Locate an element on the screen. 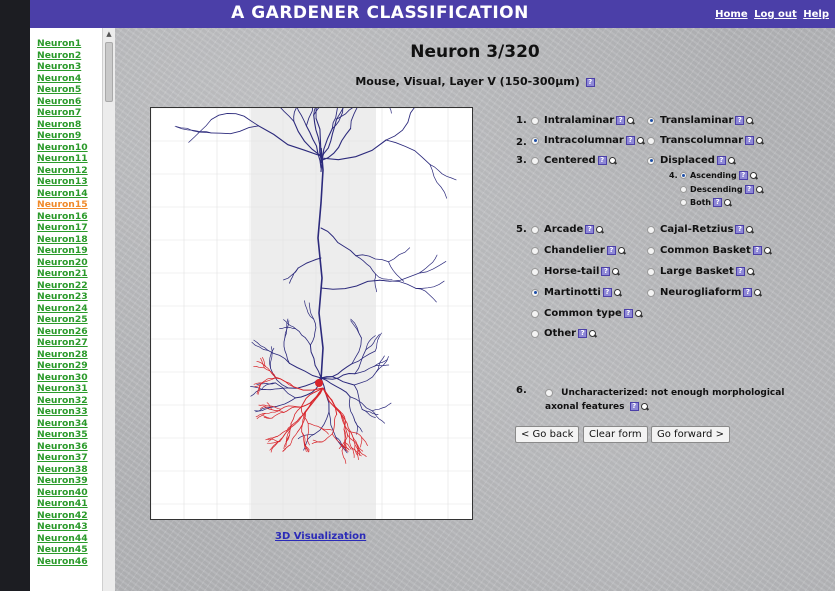  radio-other is located at coordinates (535, 333).